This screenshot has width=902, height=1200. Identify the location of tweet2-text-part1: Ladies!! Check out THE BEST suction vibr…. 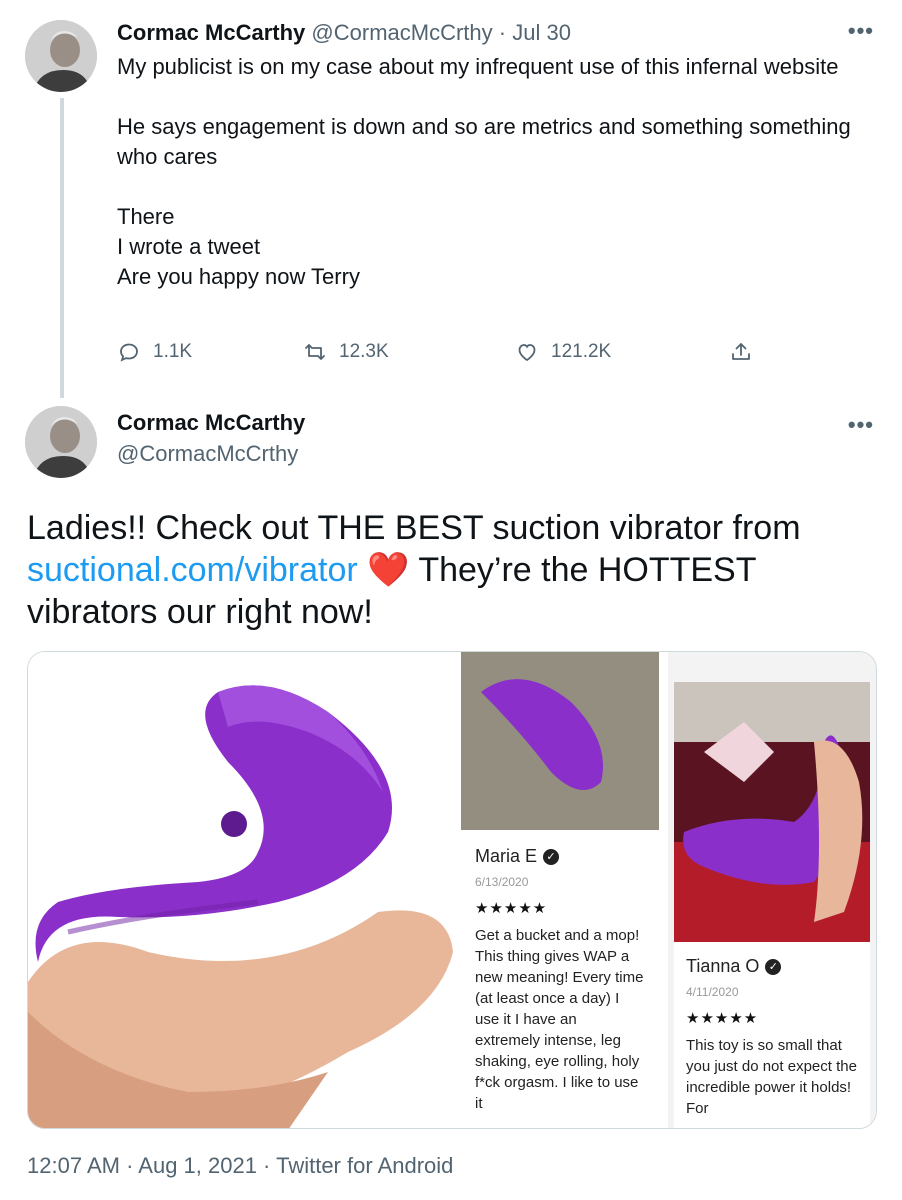
(414, 528).